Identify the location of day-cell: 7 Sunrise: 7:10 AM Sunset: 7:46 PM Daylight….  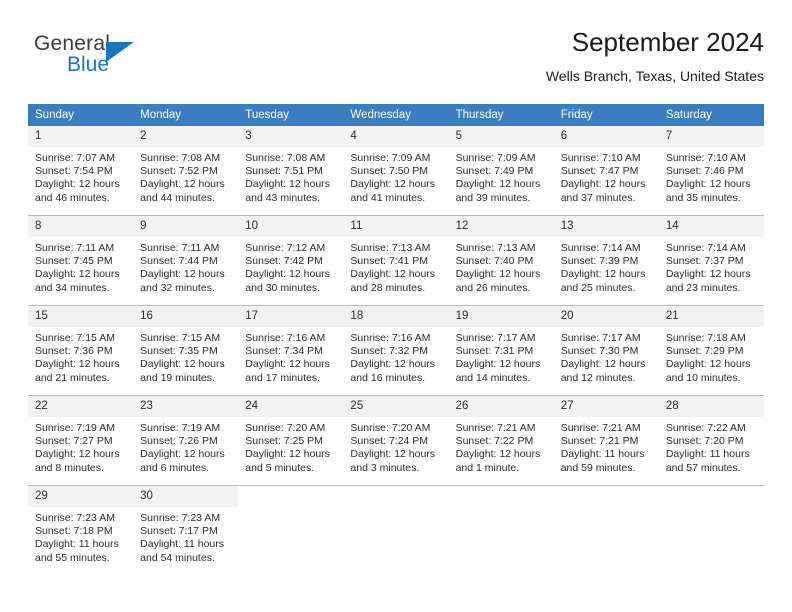
(711, 171).